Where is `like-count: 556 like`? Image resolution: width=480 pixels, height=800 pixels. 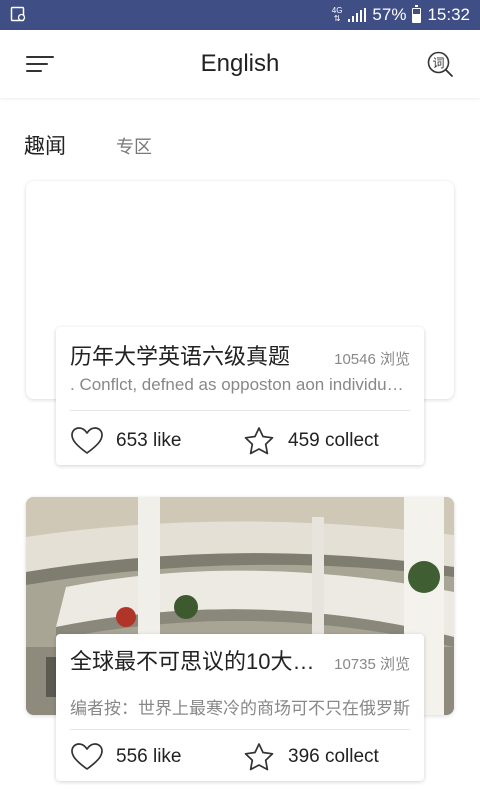 like-count: 556 like is located at coordinates (149, 756).